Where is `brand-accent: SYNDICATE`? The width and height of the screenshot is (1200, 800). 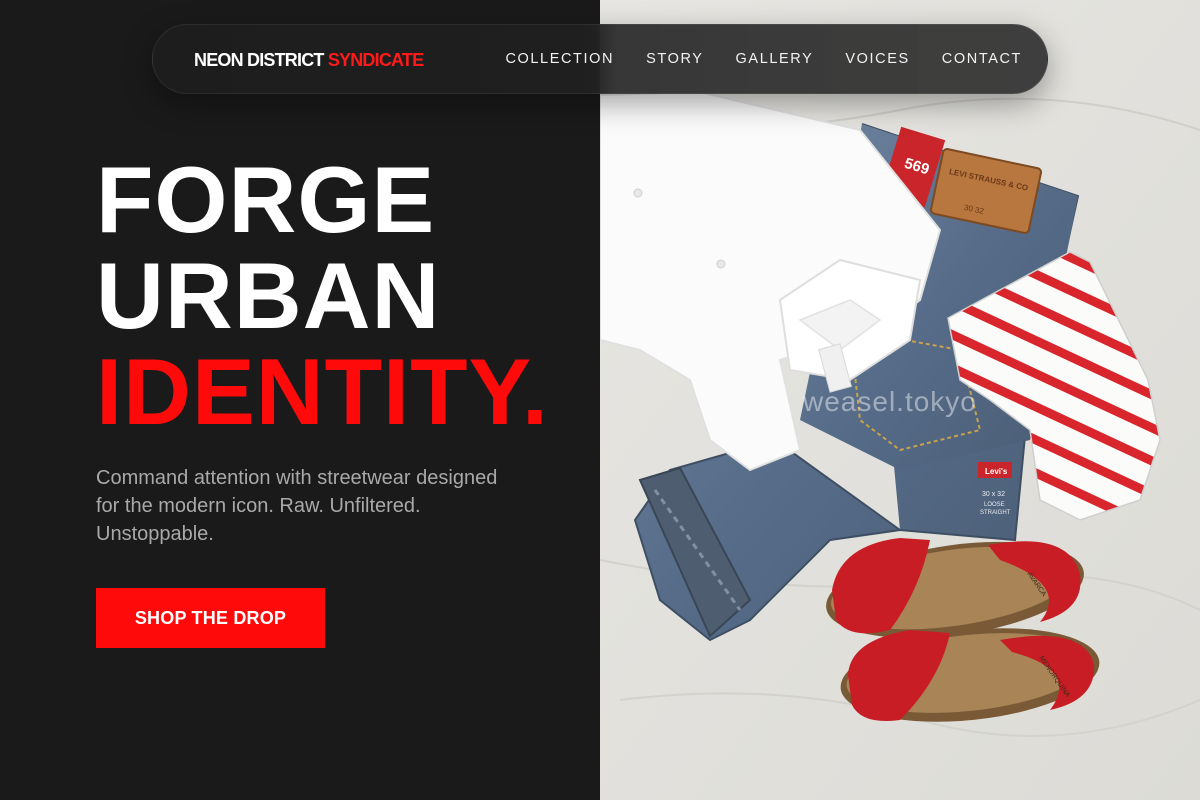 brand-accent: SYNDICATE is located at coordinates (375, 60).